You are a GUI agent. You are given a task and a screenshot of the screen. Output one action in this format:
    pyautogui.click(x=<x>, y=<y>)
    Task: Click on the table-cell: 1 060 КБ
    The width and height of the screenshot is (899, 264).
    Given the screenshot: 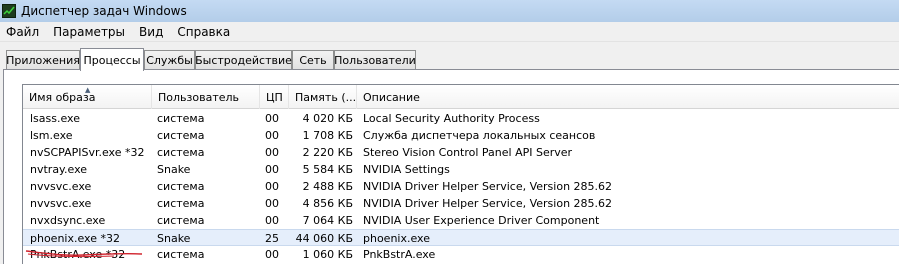 What is the action you would take?
    pyautogui.click(x=327, y=254)
    